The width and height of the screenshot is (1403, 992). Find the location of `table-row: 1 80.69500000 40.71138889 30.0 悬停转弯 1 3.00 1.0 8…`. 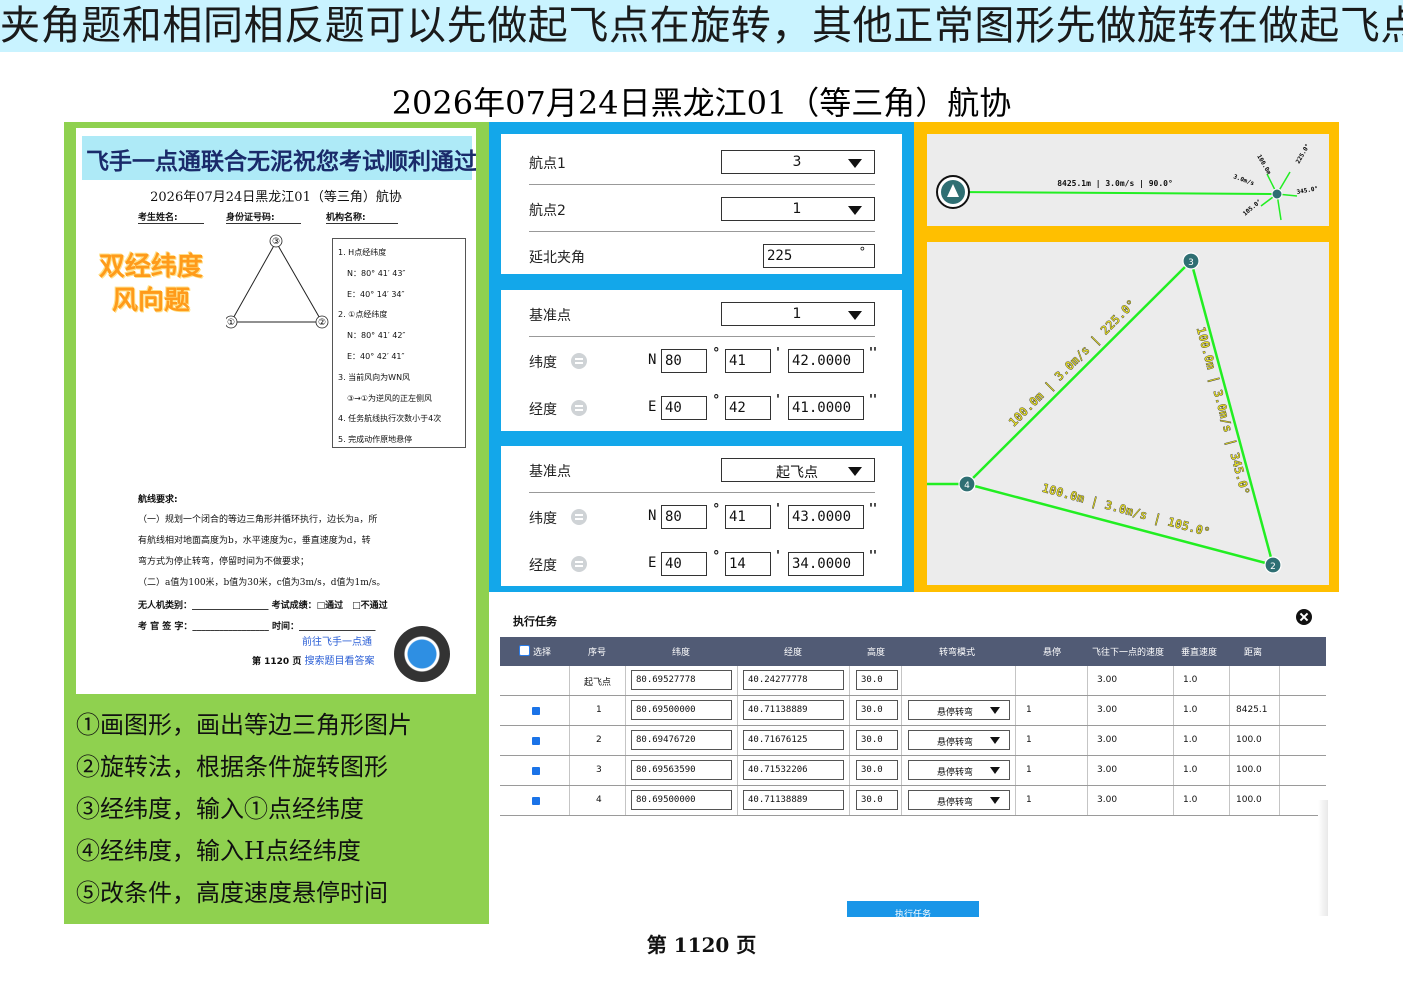

table-row: 1 80.69500000 40.71138889 30.0 悬停转弯 1 3.00 1.0 8… is located at coordinates (913, 711).